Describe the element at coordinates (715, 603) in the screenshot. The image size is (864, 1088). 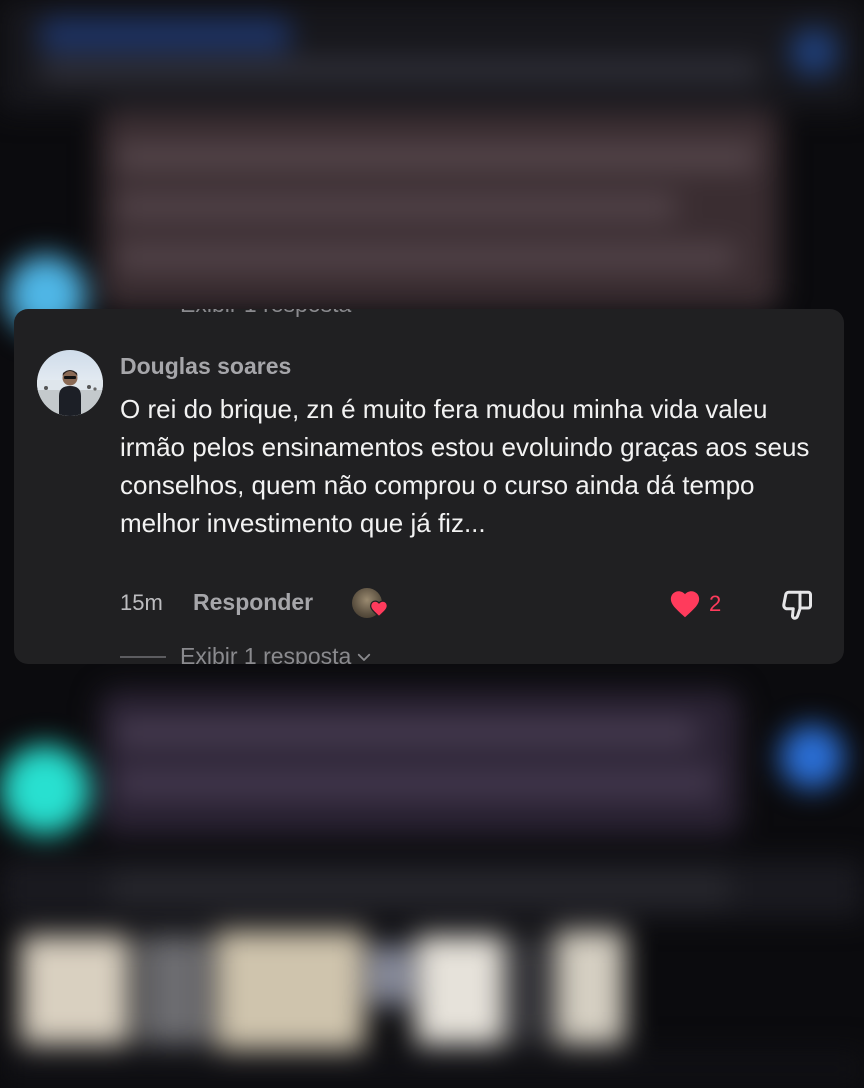
I see `like-count: 2` at that location.